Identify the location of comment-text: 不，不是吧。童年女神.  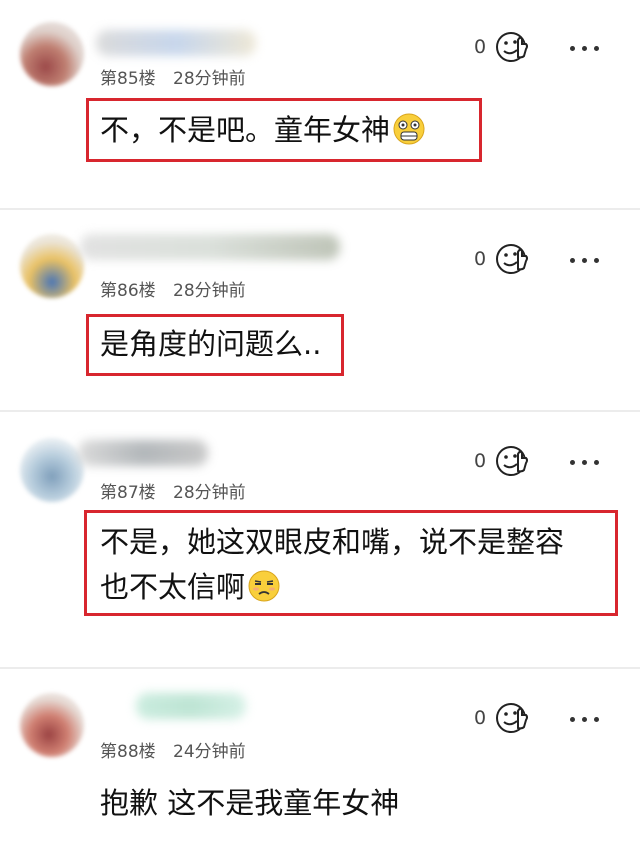
(263, 130).